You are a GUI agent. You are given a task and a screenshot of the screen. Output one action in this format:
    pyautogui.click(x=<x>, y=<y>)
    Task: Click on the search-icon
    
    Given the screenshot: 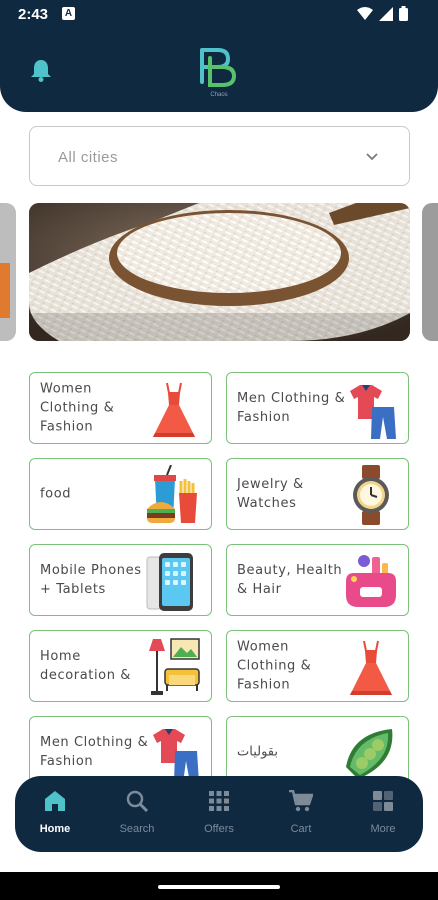 What is the action you would take?
    pyautogui.click(x=137, y=801)
    